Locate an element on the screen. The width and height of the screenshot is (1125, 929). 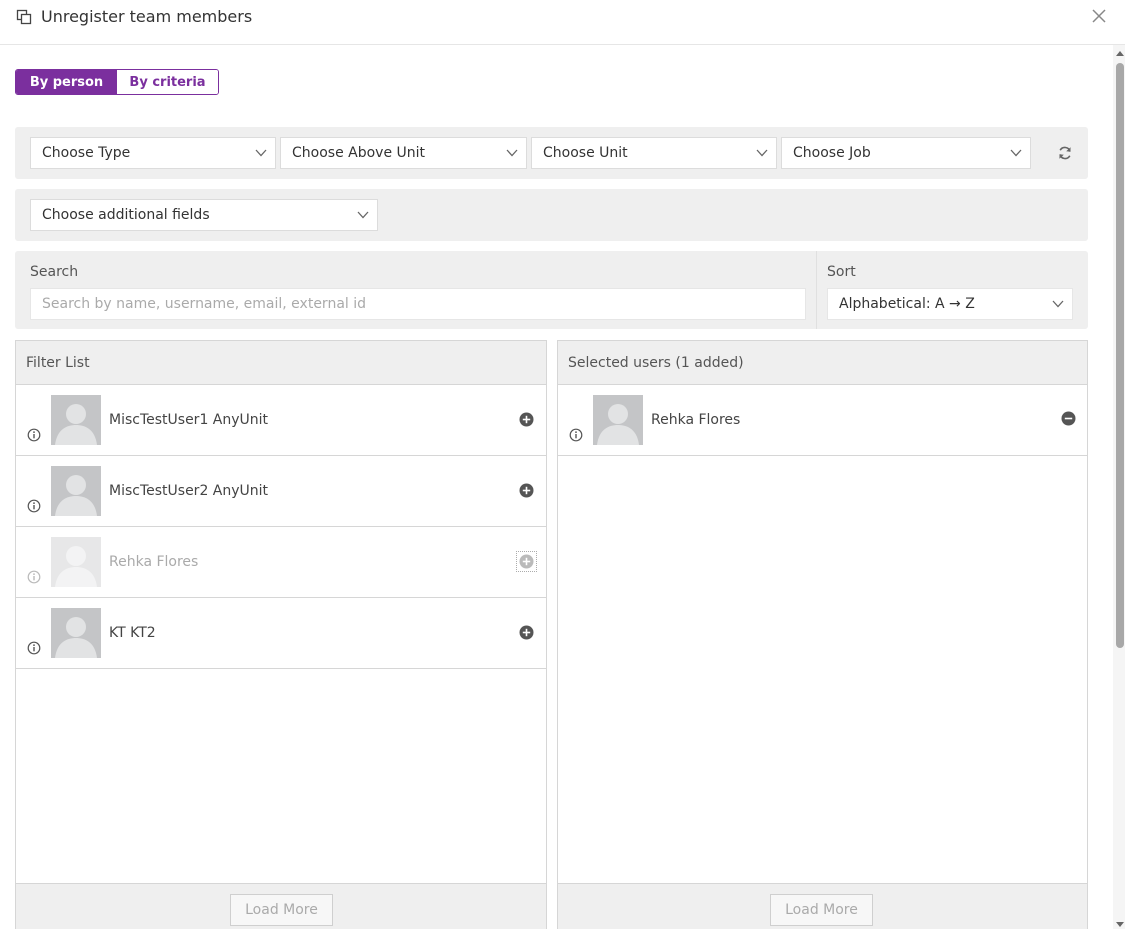
sort-label: Sort is located at coordinates (841, 272).